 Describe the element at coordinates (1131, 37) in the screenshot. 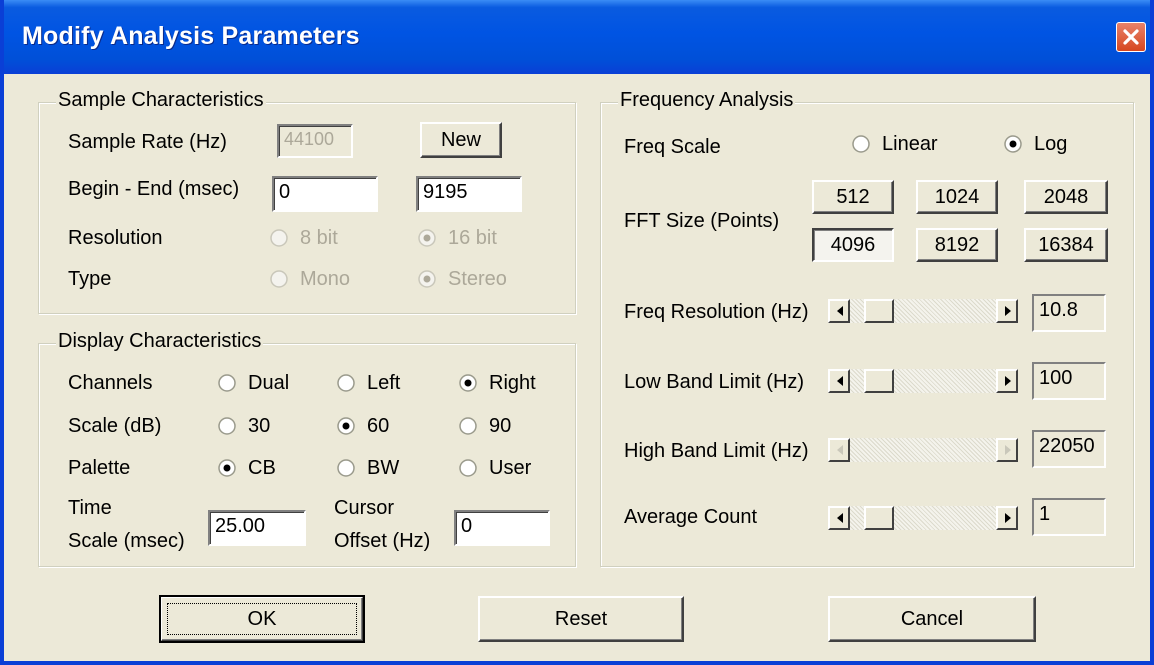

I see `close-button` at that location.